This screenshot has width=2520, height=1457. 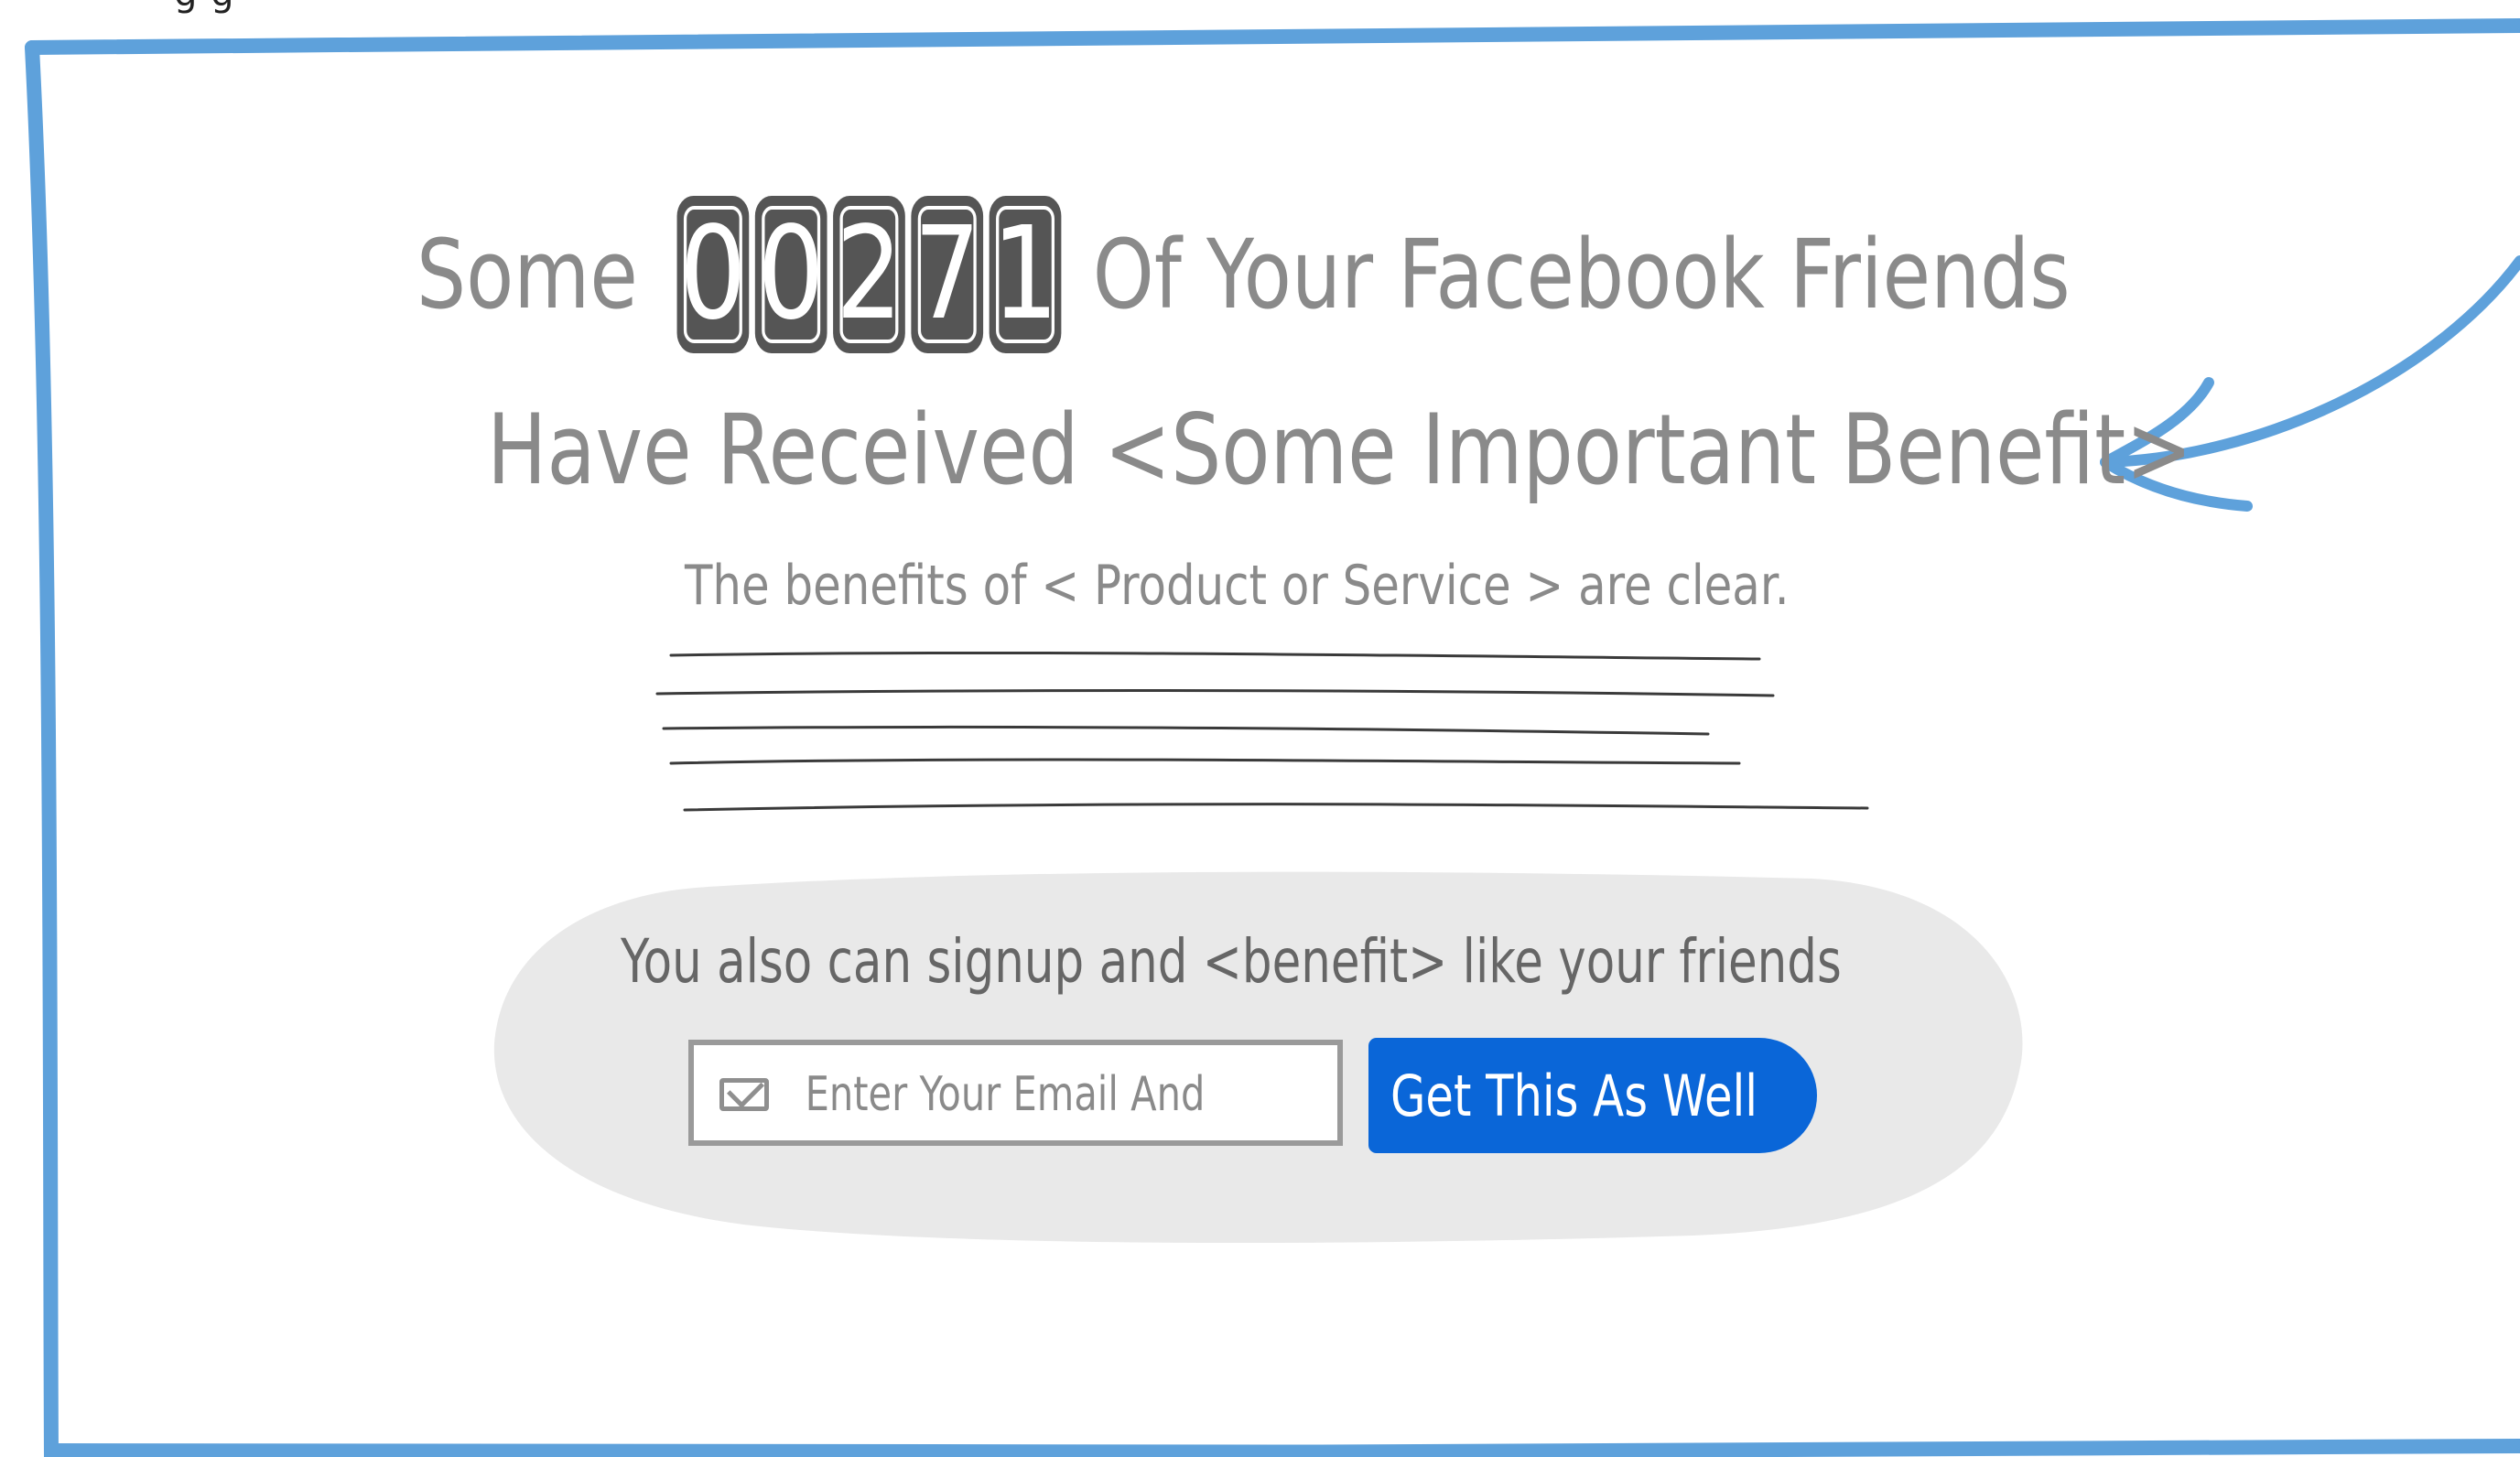 I want to click on email-field, so click(x=1015, y=1093).